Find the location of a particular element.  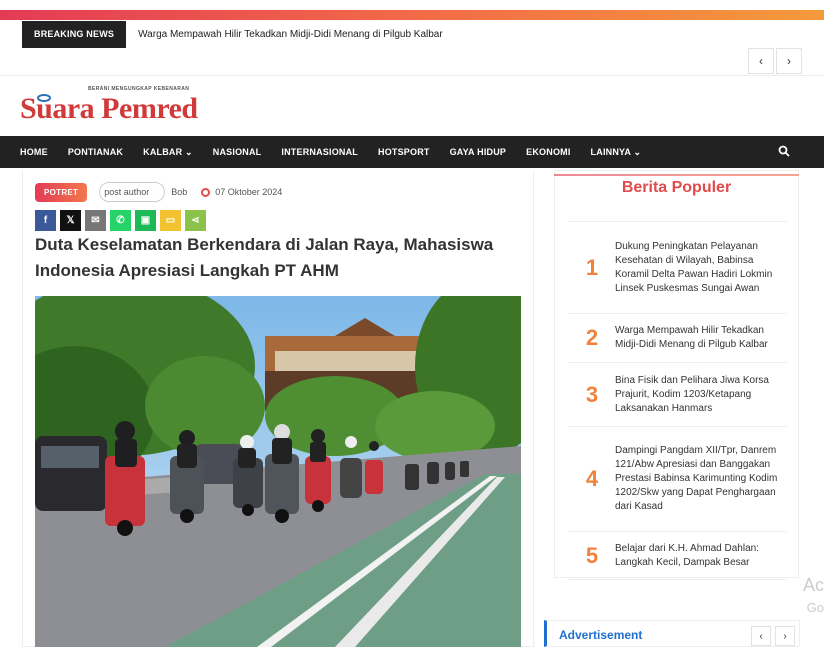

nav-item-lainnya: LAINNYA ⌄ is located at coordinates (616, 152).